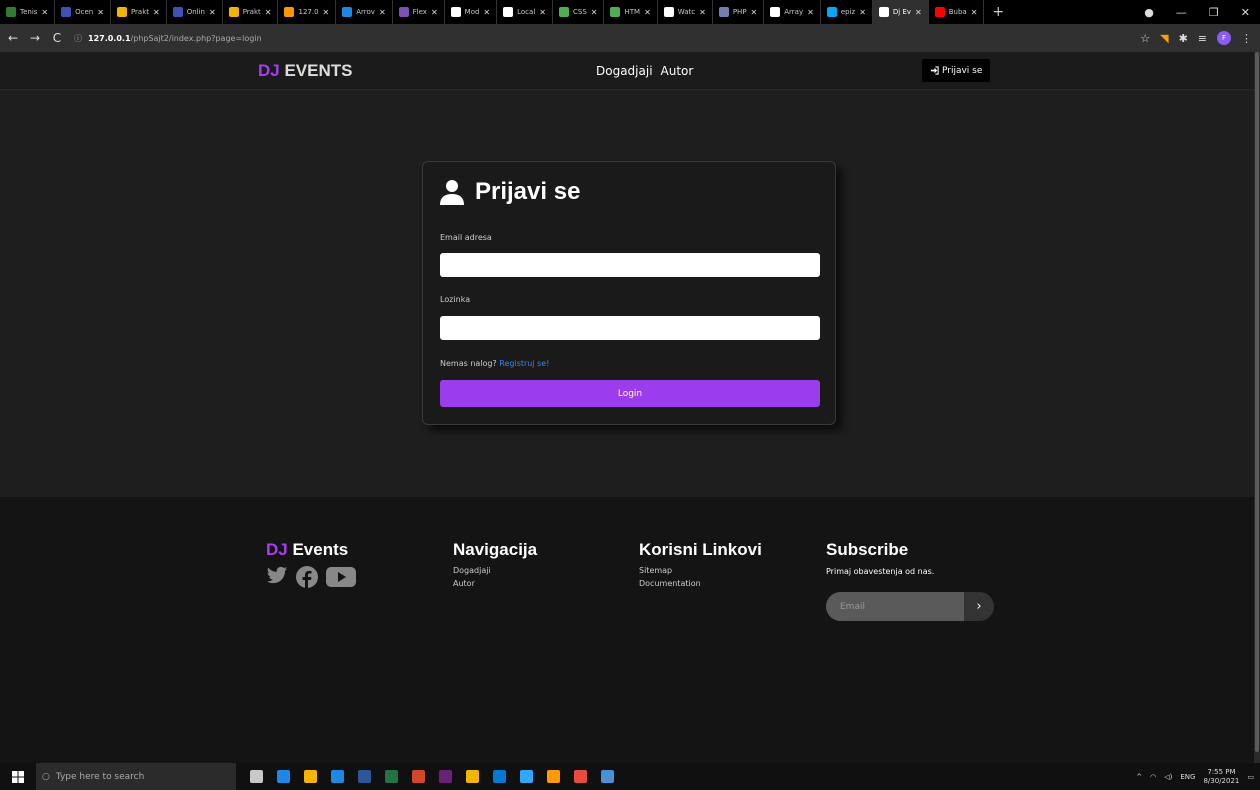 This screenshot has height=790, width=1260. Describe the element at coordinates (1245, 12) in the screenshot. I see `close-window-icon: ✕` at that location.